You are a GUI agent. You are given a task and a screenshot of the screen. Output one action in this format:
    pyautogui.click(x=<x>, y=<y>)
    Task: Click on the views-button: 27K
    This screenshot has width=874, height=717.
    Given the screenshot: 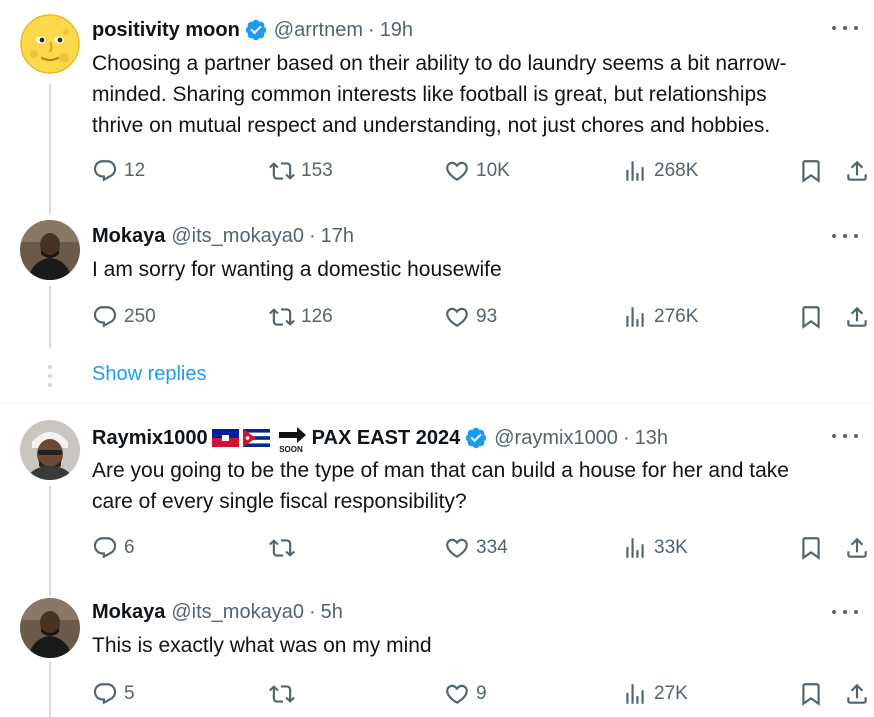 What is the action you would take?
    pyautogui.click(x=655, y=694)
    